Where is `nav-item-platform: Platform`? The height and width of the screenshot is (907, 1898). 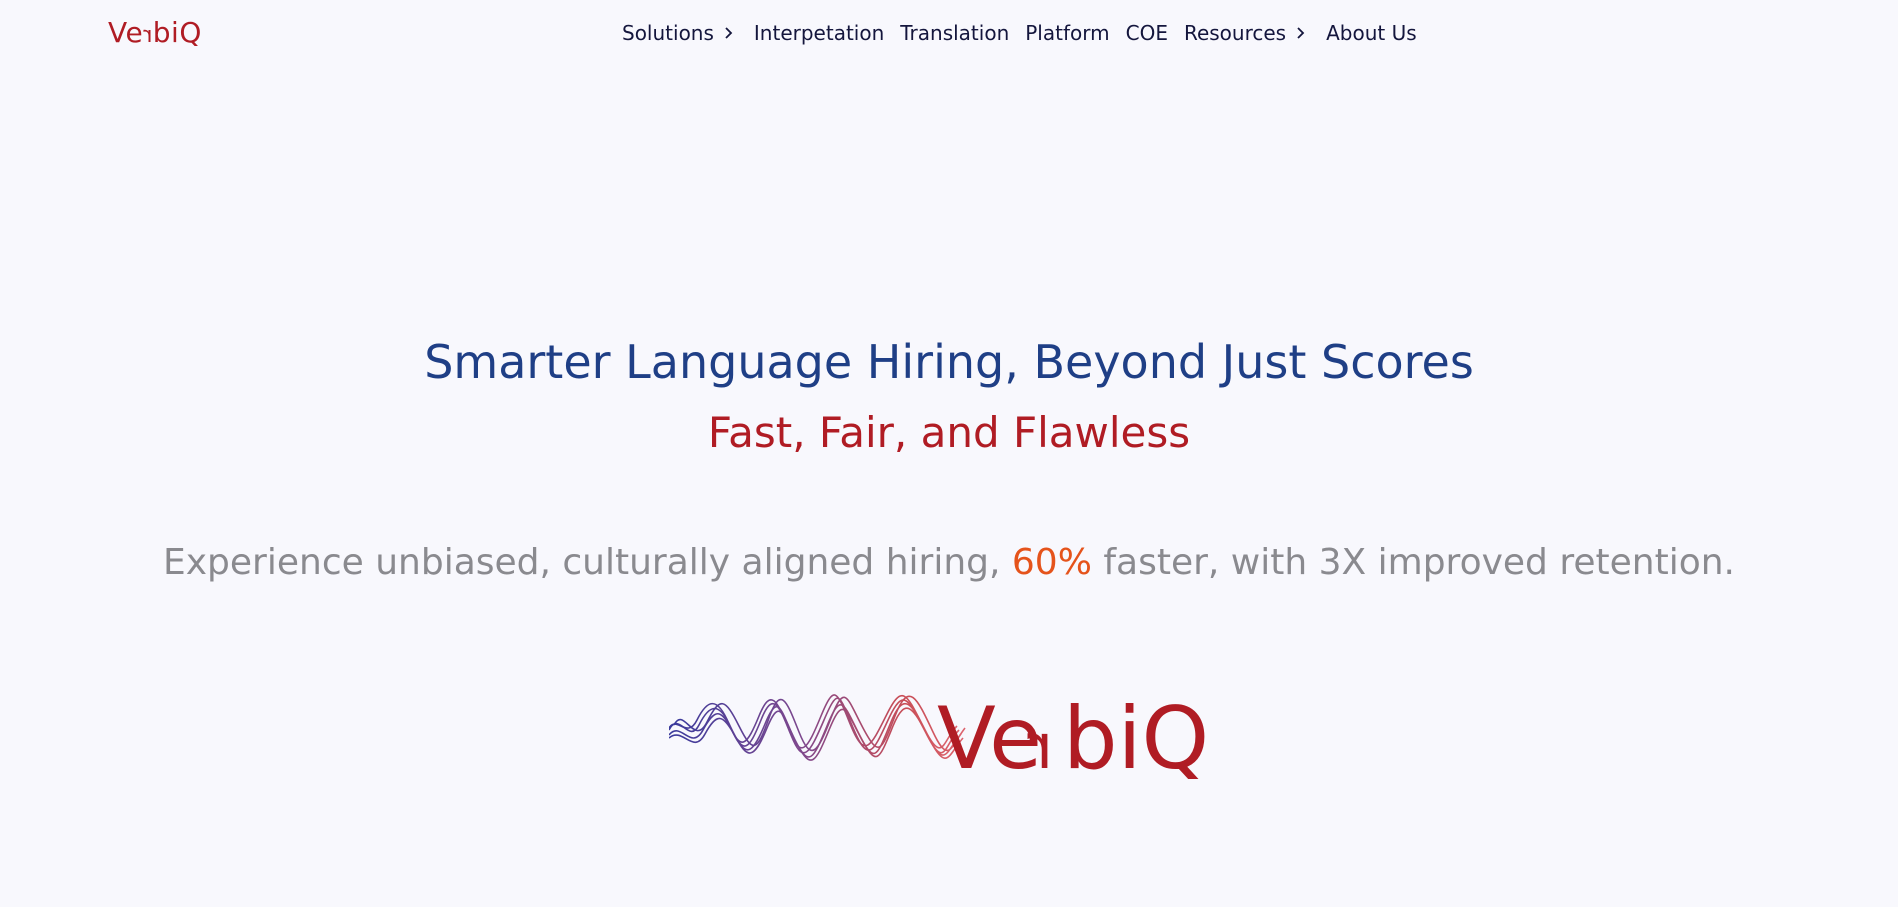
nav-item-platform: Platform is located at coordinates (1067, 33).